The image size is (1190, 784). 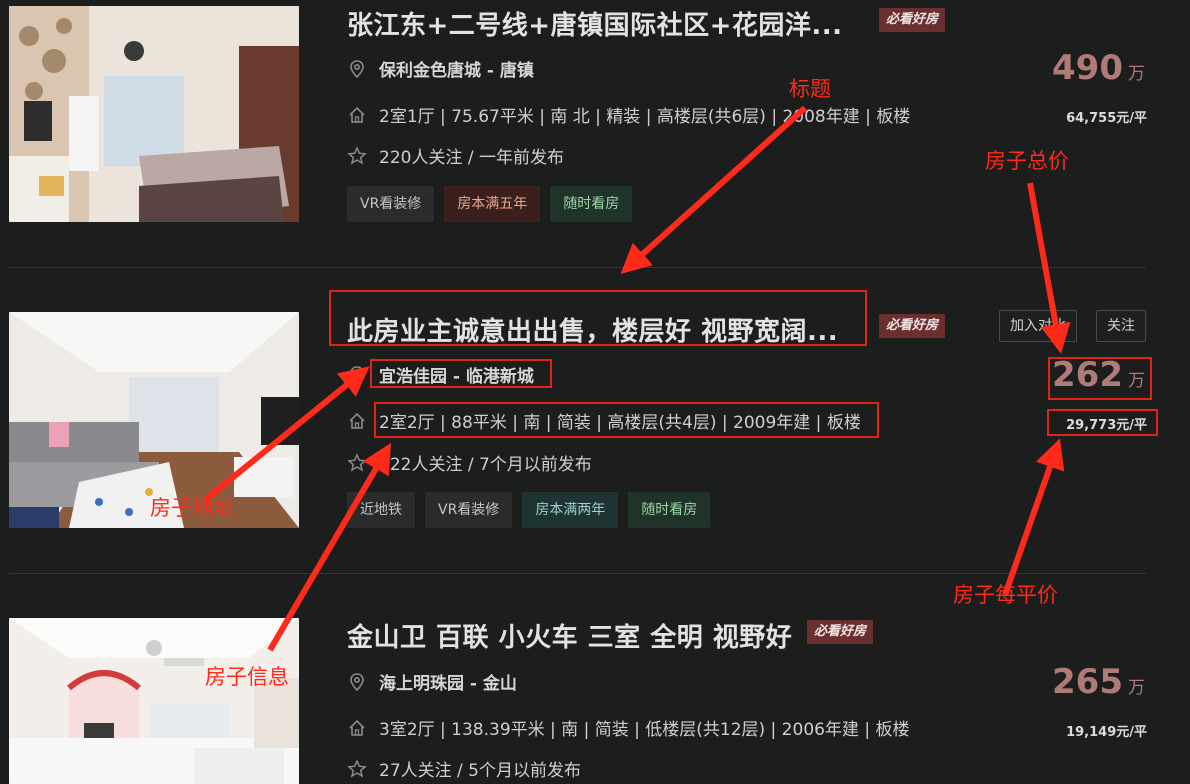 I want to click on tag-list: 近地铁 VR看装修 房本满两年 随时看房, so click(x=529, y=510).